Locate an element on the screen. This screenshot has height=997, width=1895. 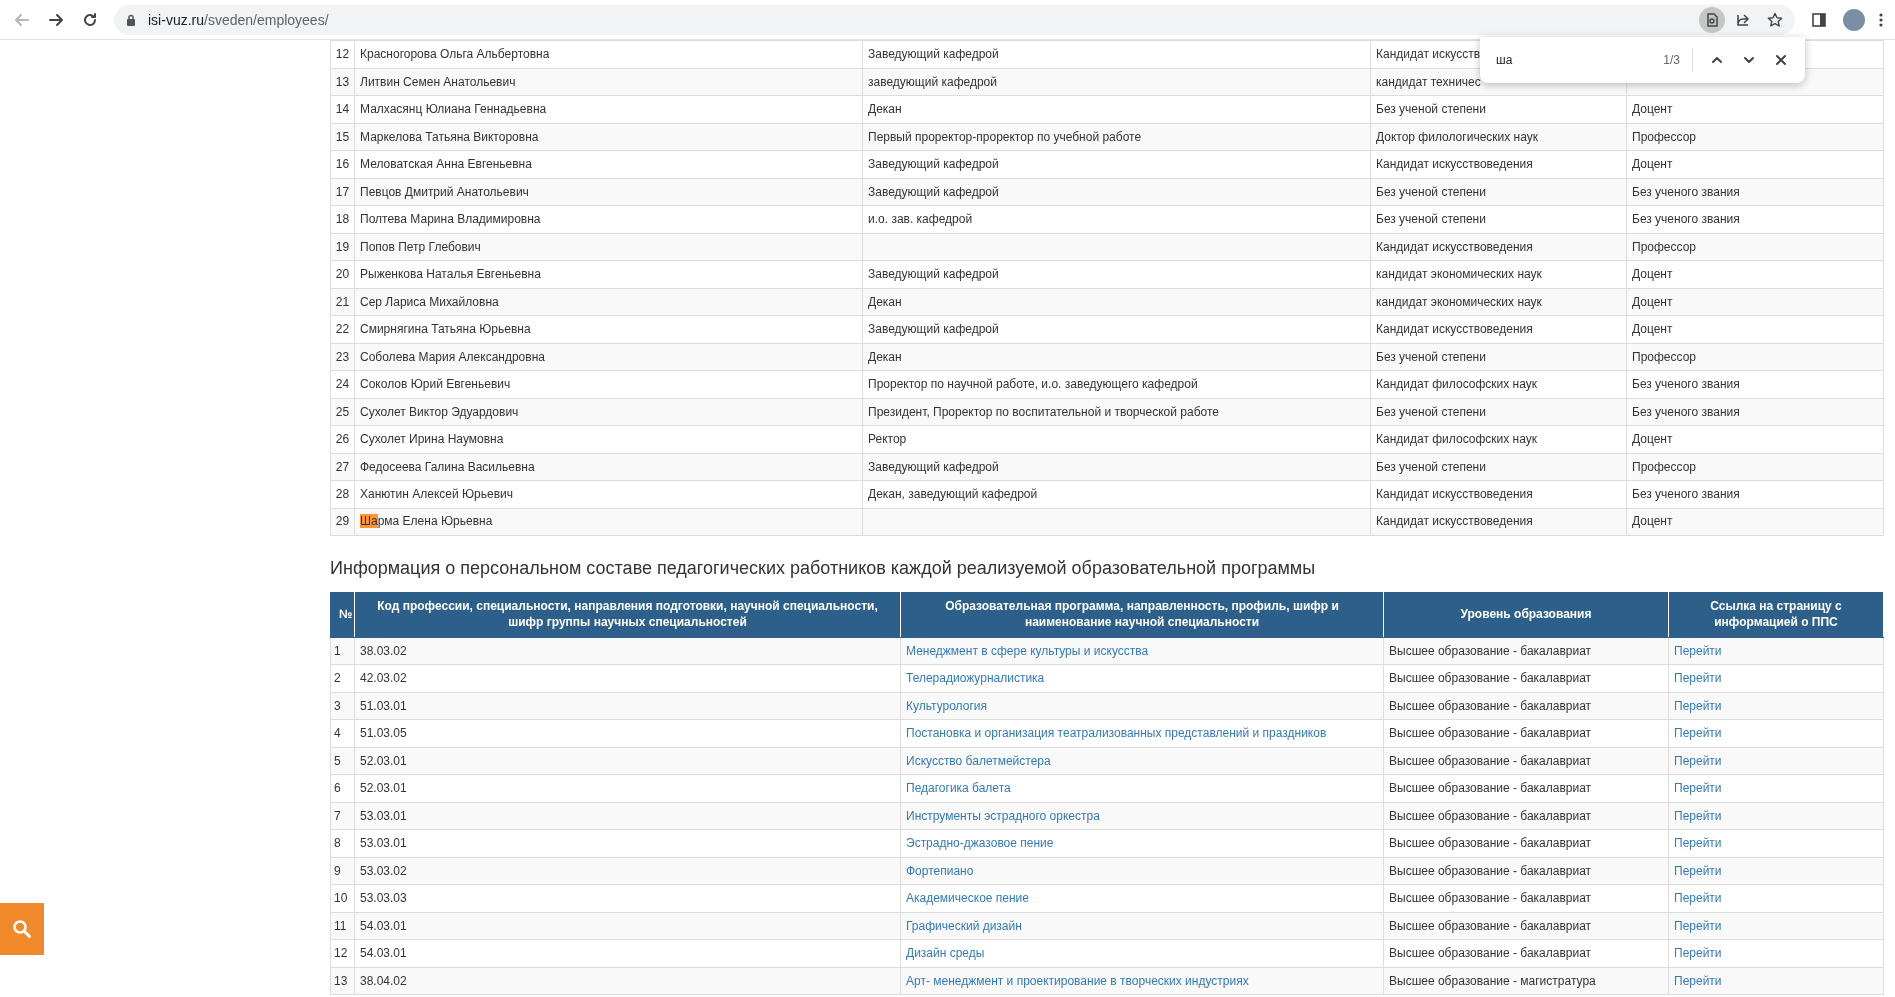
column-header: Код профессии, специальности, направления подготовки, научной специальности, шифр группы научных специальностей is located at coordinates (627, 614).